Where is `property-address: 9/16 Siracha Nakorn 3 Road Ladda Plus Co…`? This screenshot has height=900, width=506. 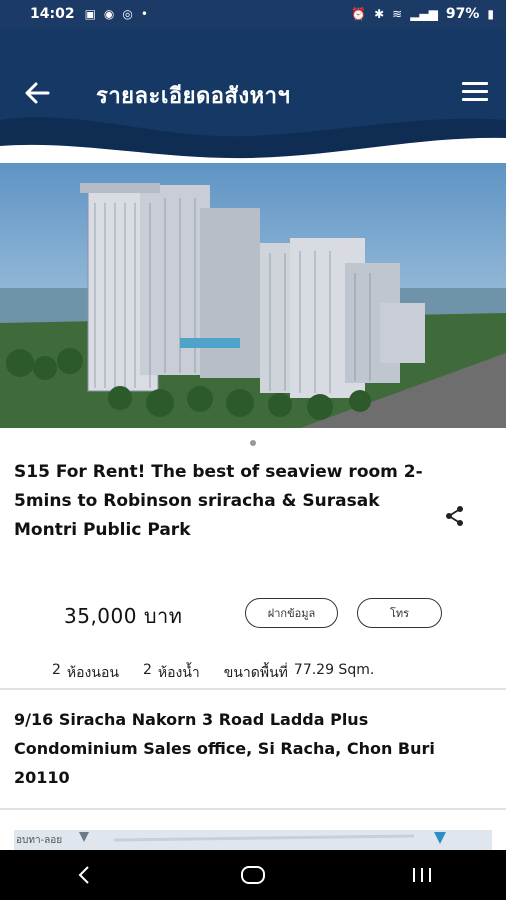 property-address: 9/16 Siracha Nakorn 3 Road Ladda Plus Co… is located at coordinates (224, 748).